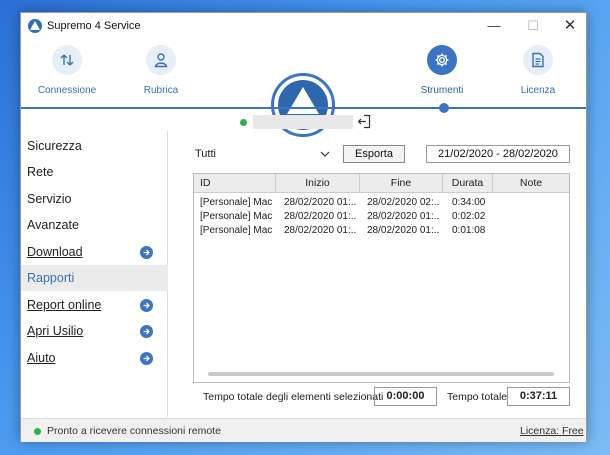  I want to click on document-icon, so click(538, 60).